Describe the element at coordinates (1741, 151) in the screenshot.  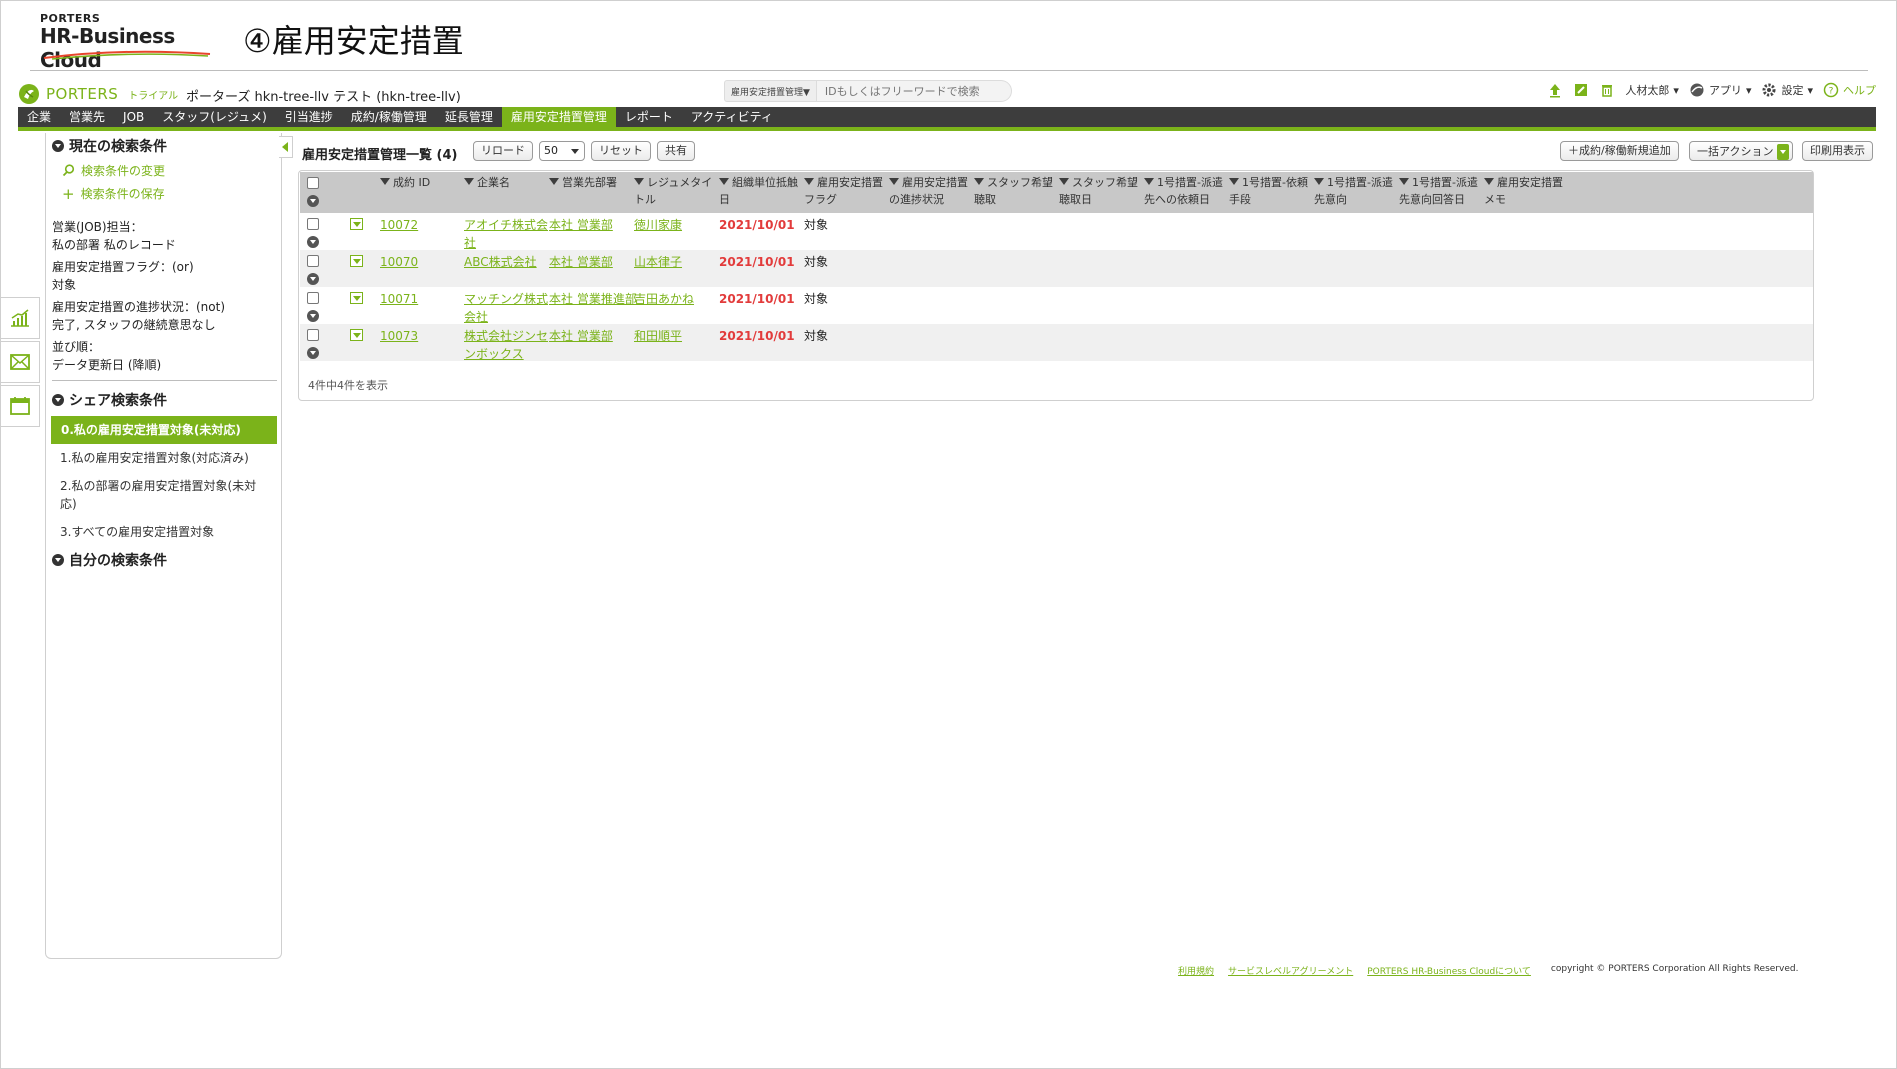
I see `bulk-action-button: 一括アクション` at that location.